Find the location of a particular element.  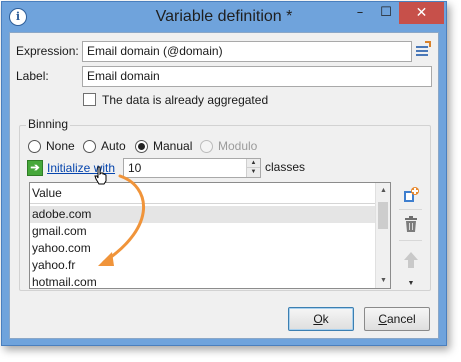

arrow-right-icon: ➔ is located at coordinates (35, 168).